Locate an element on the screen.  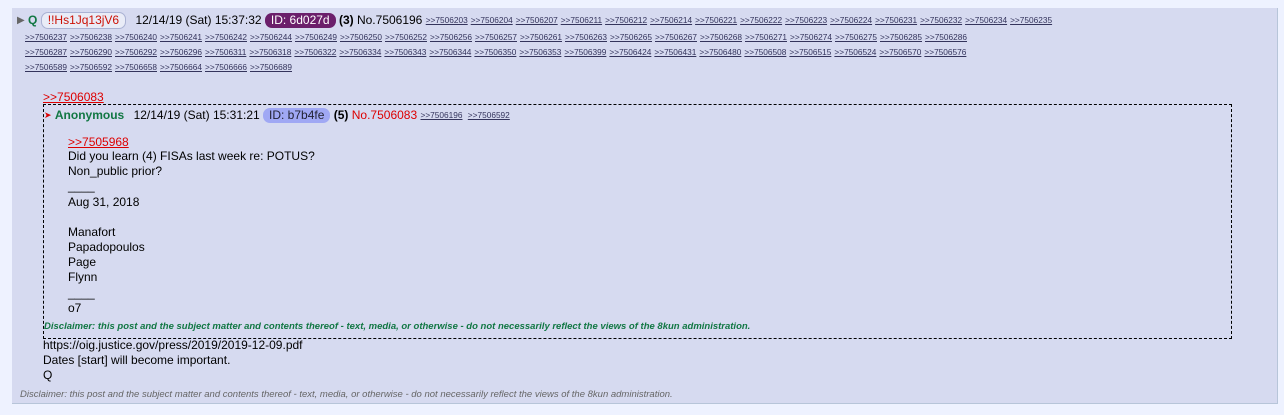
body-line: Flynn is located at coordinates (83, 277).